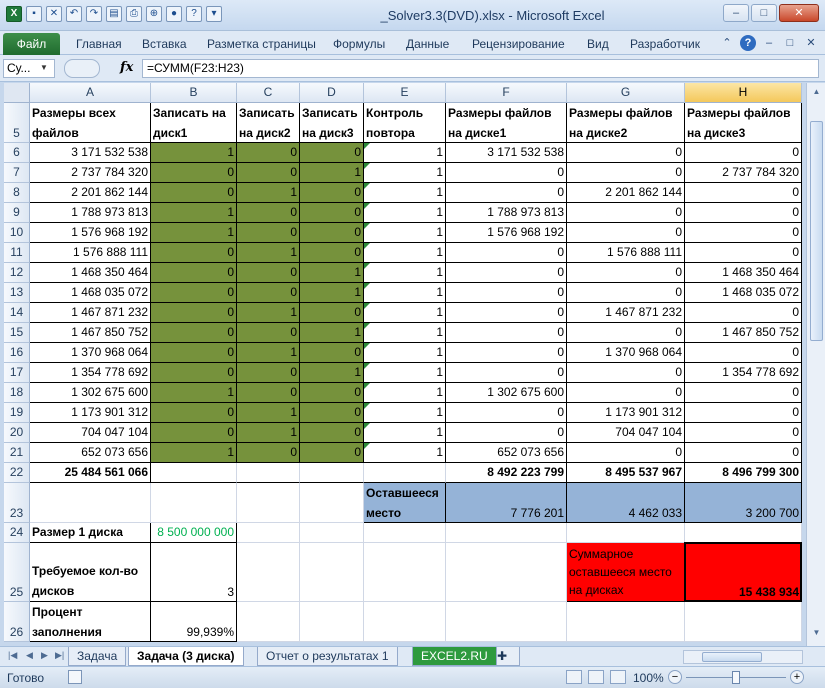 This screenshot has height=688, width=825. I want to click on header-cell-f: Размеры файлов на диске1, so click(506, 123).